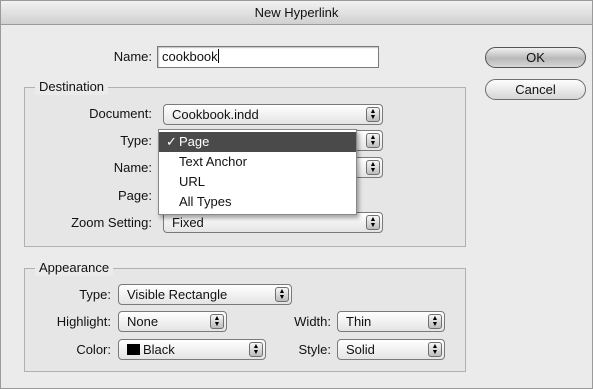 This screenshot has width=593, height=389. I want to click on style-label: Style:, so click(314, 349).